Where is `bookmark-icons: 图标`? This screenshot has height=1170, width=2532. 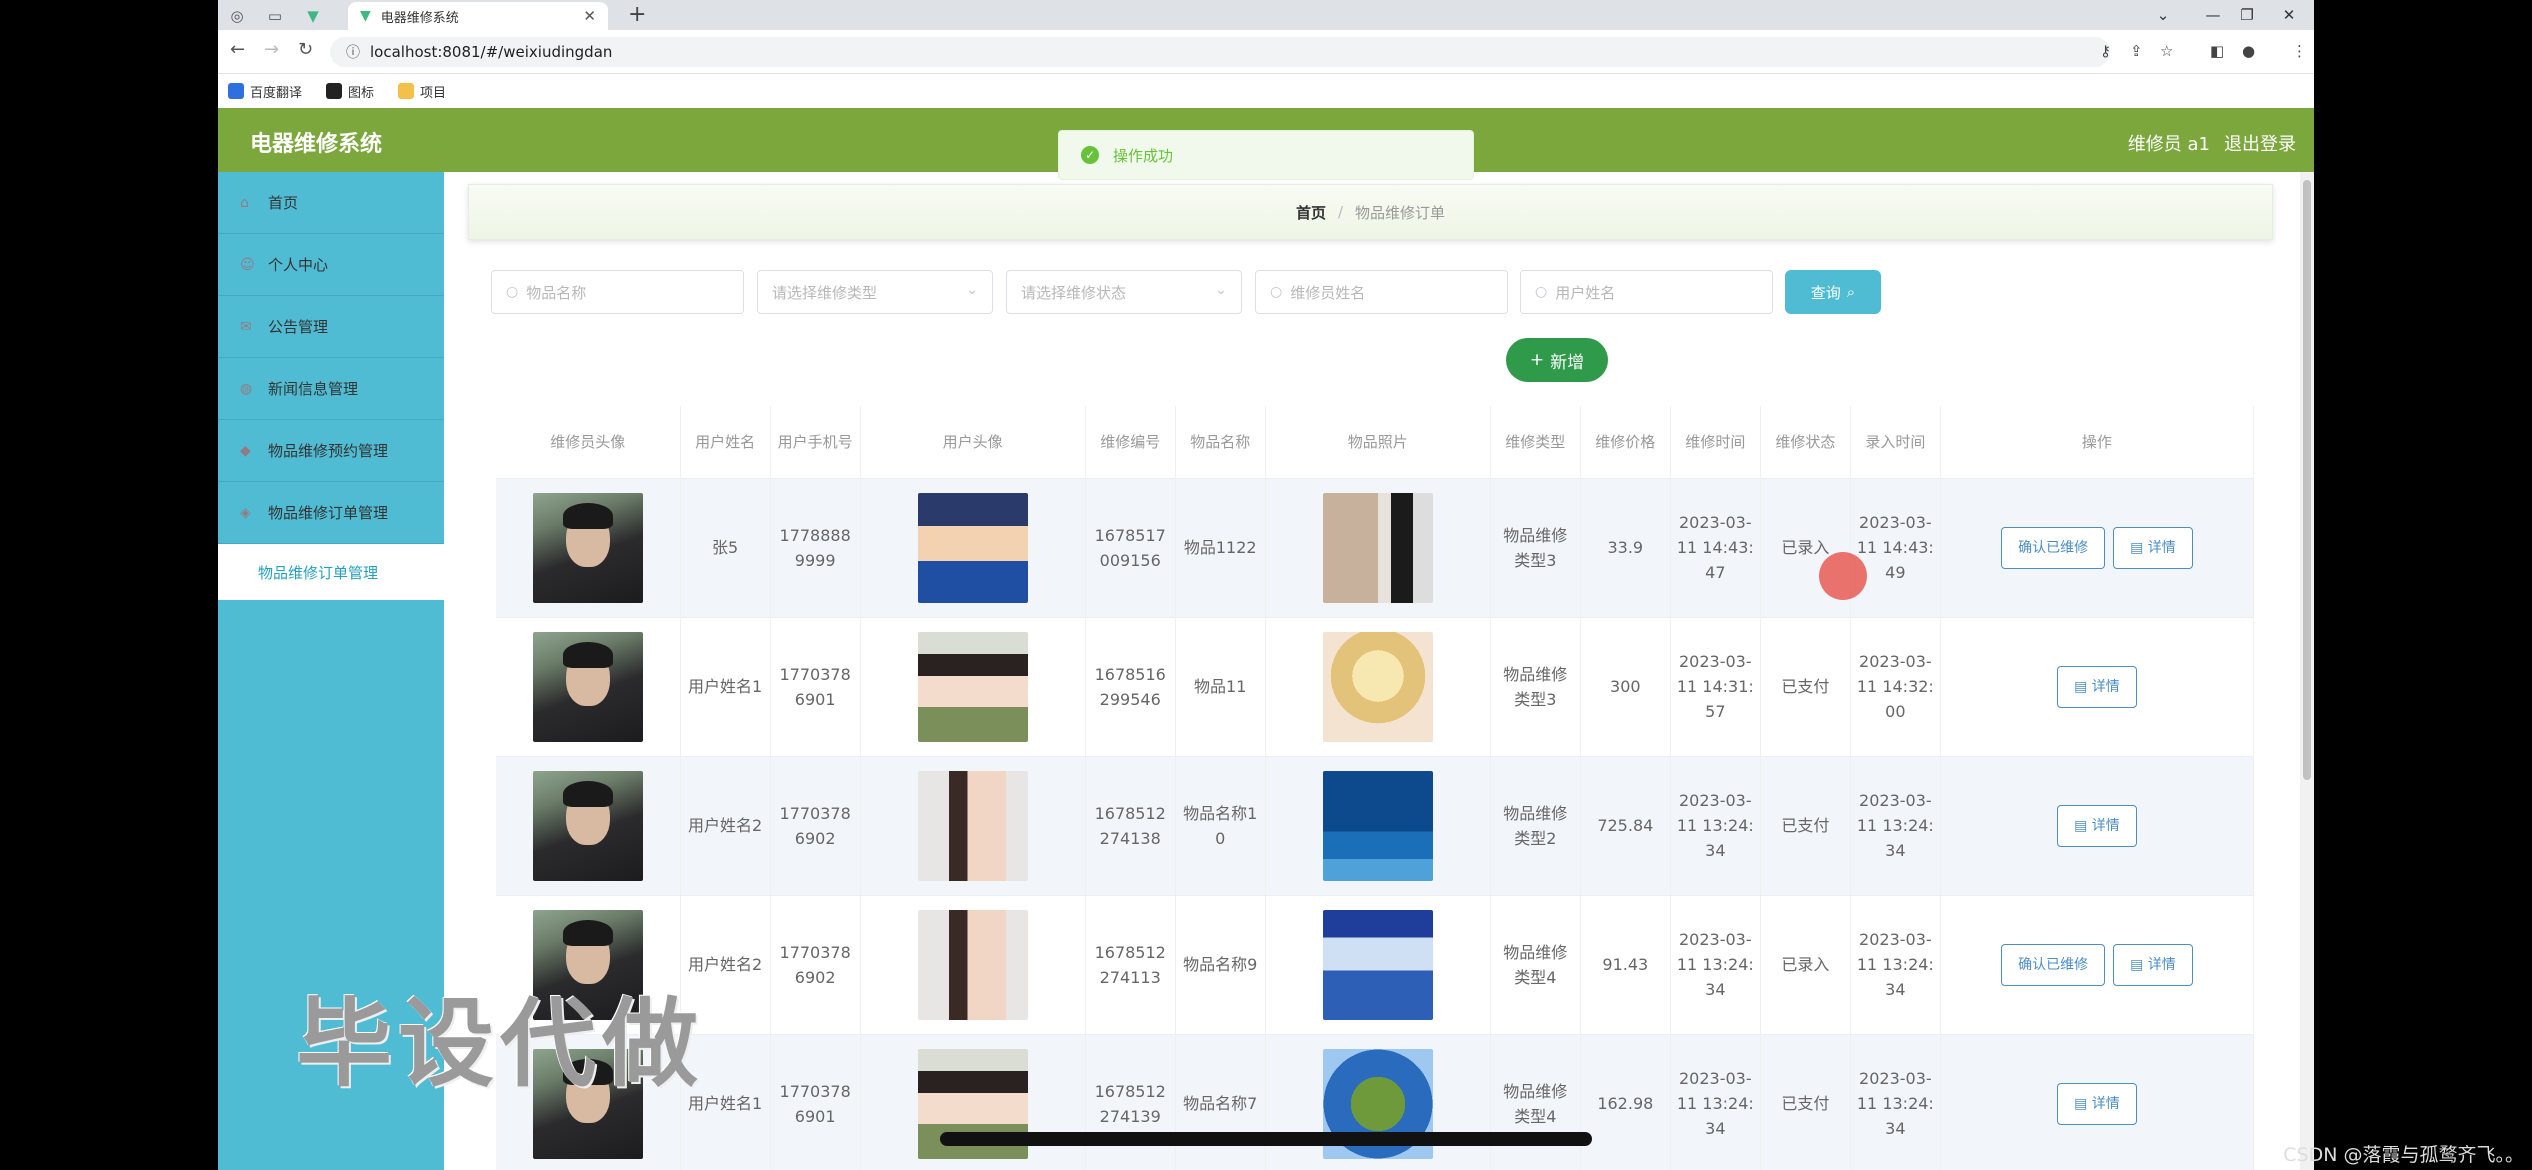 bookmark-icons: 图标 is located at coordinates (350, 91).